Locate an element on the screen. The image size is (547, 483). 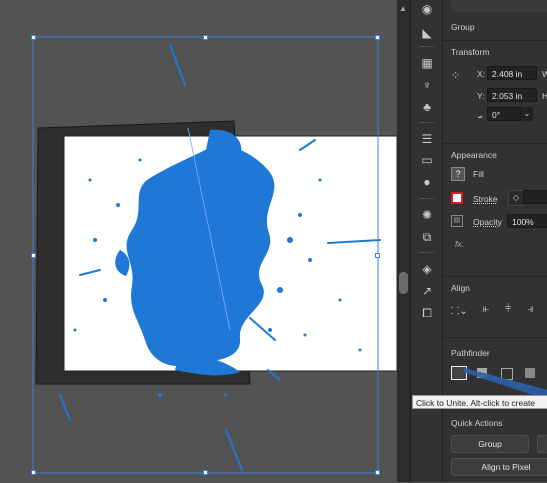
stroke-weight-stepper: ◇ is located at coordinates (516, 198).